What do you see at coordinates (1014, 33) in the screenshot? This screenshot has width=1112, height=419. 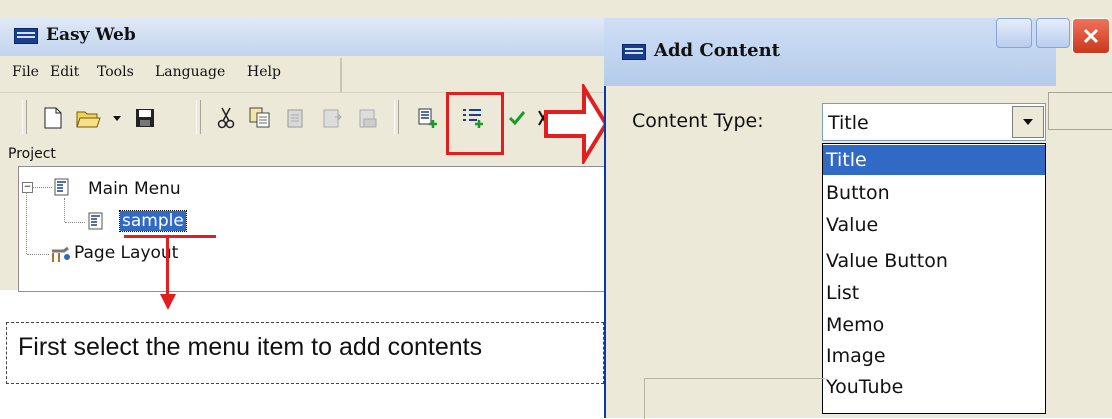 I see `minimize-button` at bounding box center [1014, 33].